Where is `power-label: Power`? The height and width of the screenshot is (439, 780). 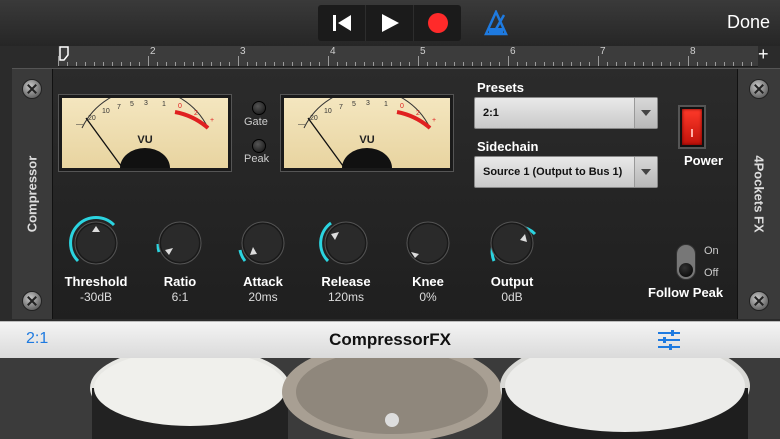 power-label: Power is located at coordinates (704, 160).